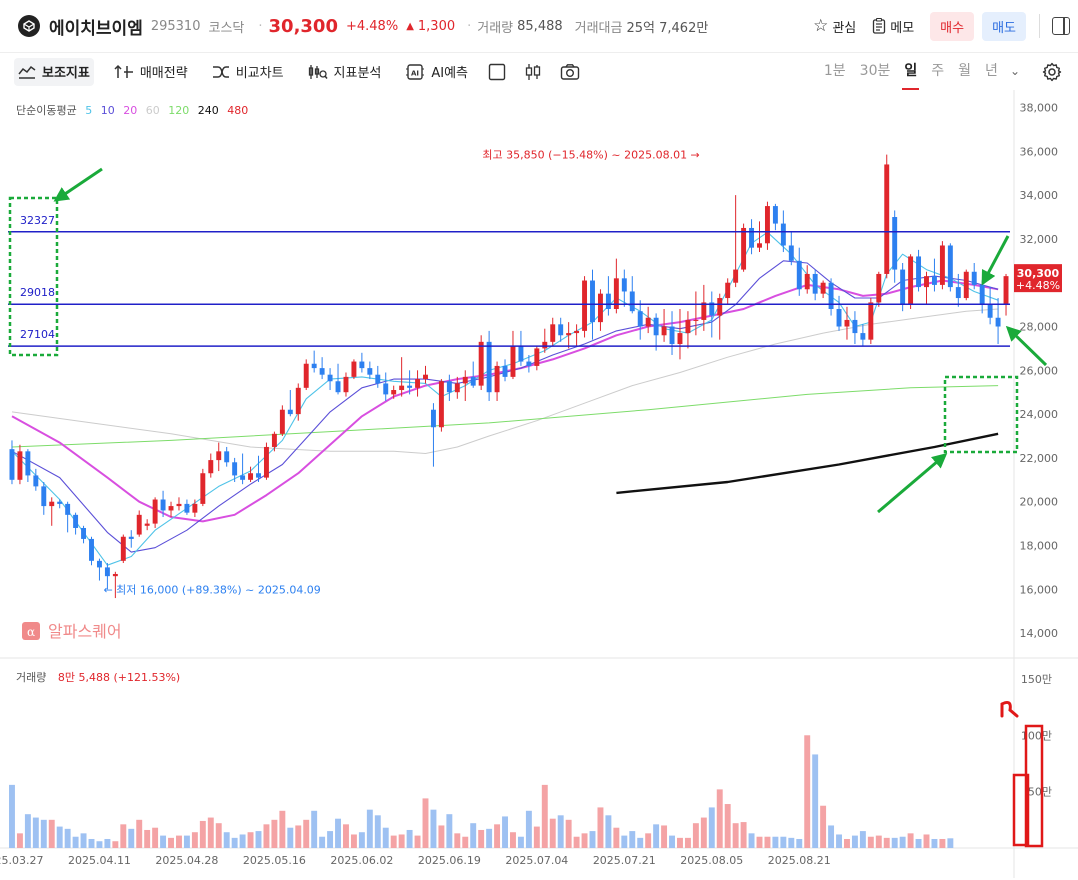 The image size is (1078, 880). What do you see at coordinates (533, 72) in the screenshot?
I see `candle-type-icon` at bounding box center [533, 72].